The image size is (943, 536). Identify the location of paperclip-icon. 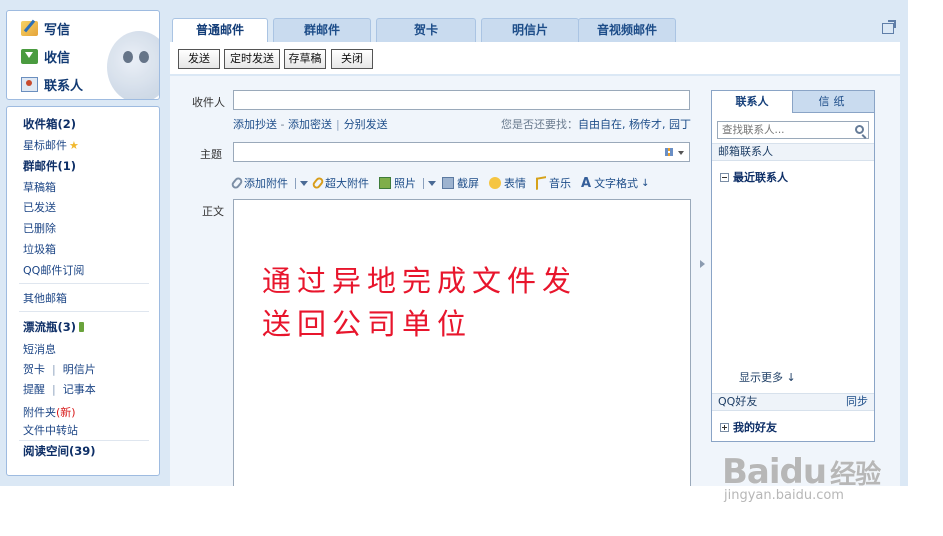
(237, 183).